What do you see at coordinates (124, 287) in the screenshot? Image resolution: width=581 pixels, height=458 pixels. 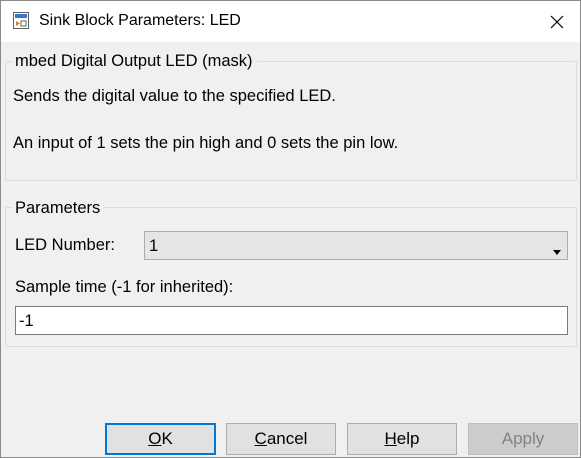 I see `sample-time-label: Sample time (-1 for inherited):` at bounding box center [124, 287].